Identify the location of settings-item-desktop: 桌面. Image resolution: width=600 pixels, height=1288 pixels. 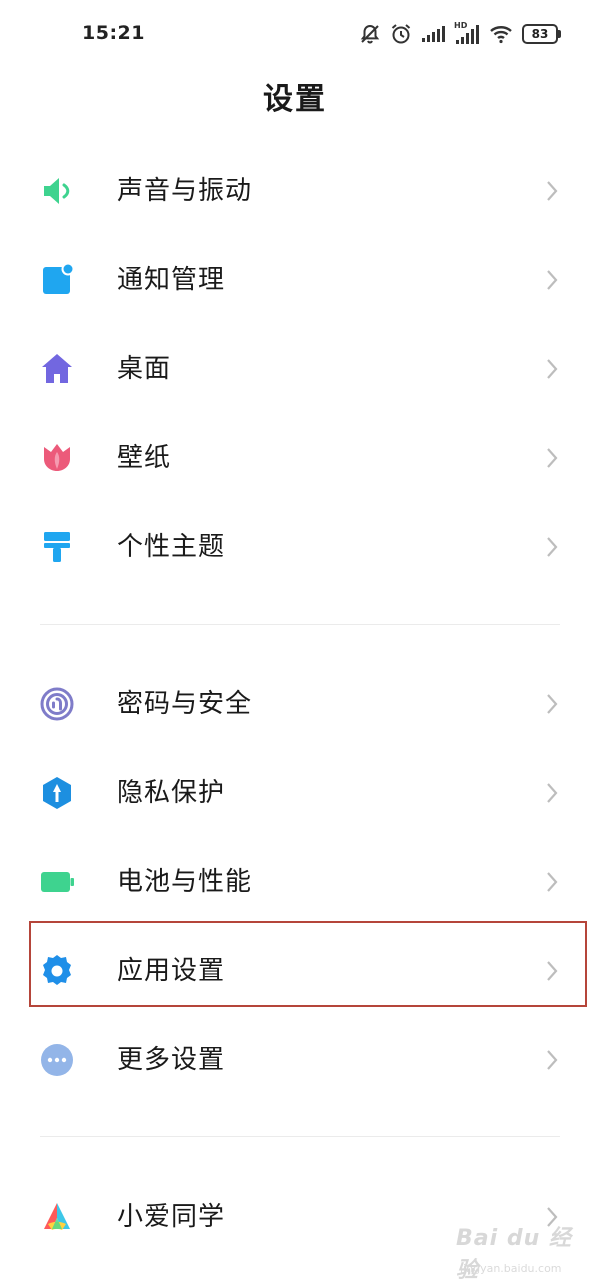
(300, 368).